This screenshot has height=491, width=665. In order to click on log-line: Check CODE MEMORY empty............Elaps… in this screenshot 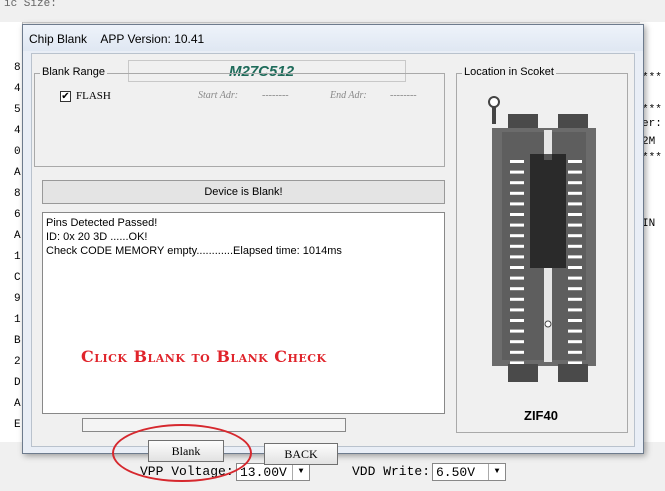, I will do `click(194, 251)`.